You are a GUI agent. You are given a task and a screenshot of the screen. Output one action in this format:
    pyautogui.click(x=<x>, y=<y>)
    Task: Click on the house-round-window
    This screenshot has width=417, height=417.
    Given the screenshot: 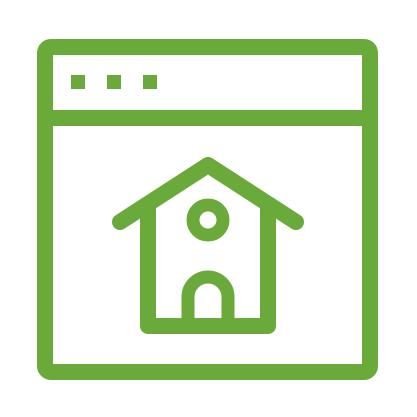 What is the action you would take?
    pyautogui.click(x=208, y=220)
    